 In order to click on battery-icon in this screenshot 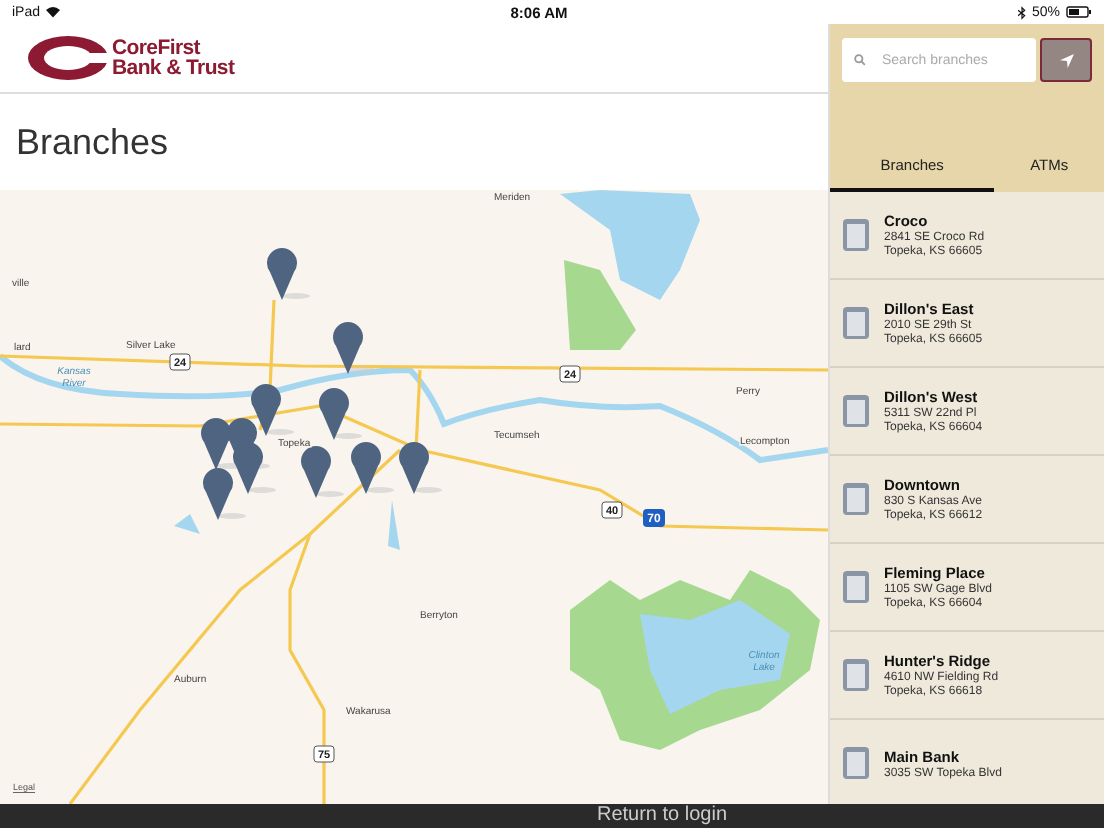, I will do `click(1079, 12)`.